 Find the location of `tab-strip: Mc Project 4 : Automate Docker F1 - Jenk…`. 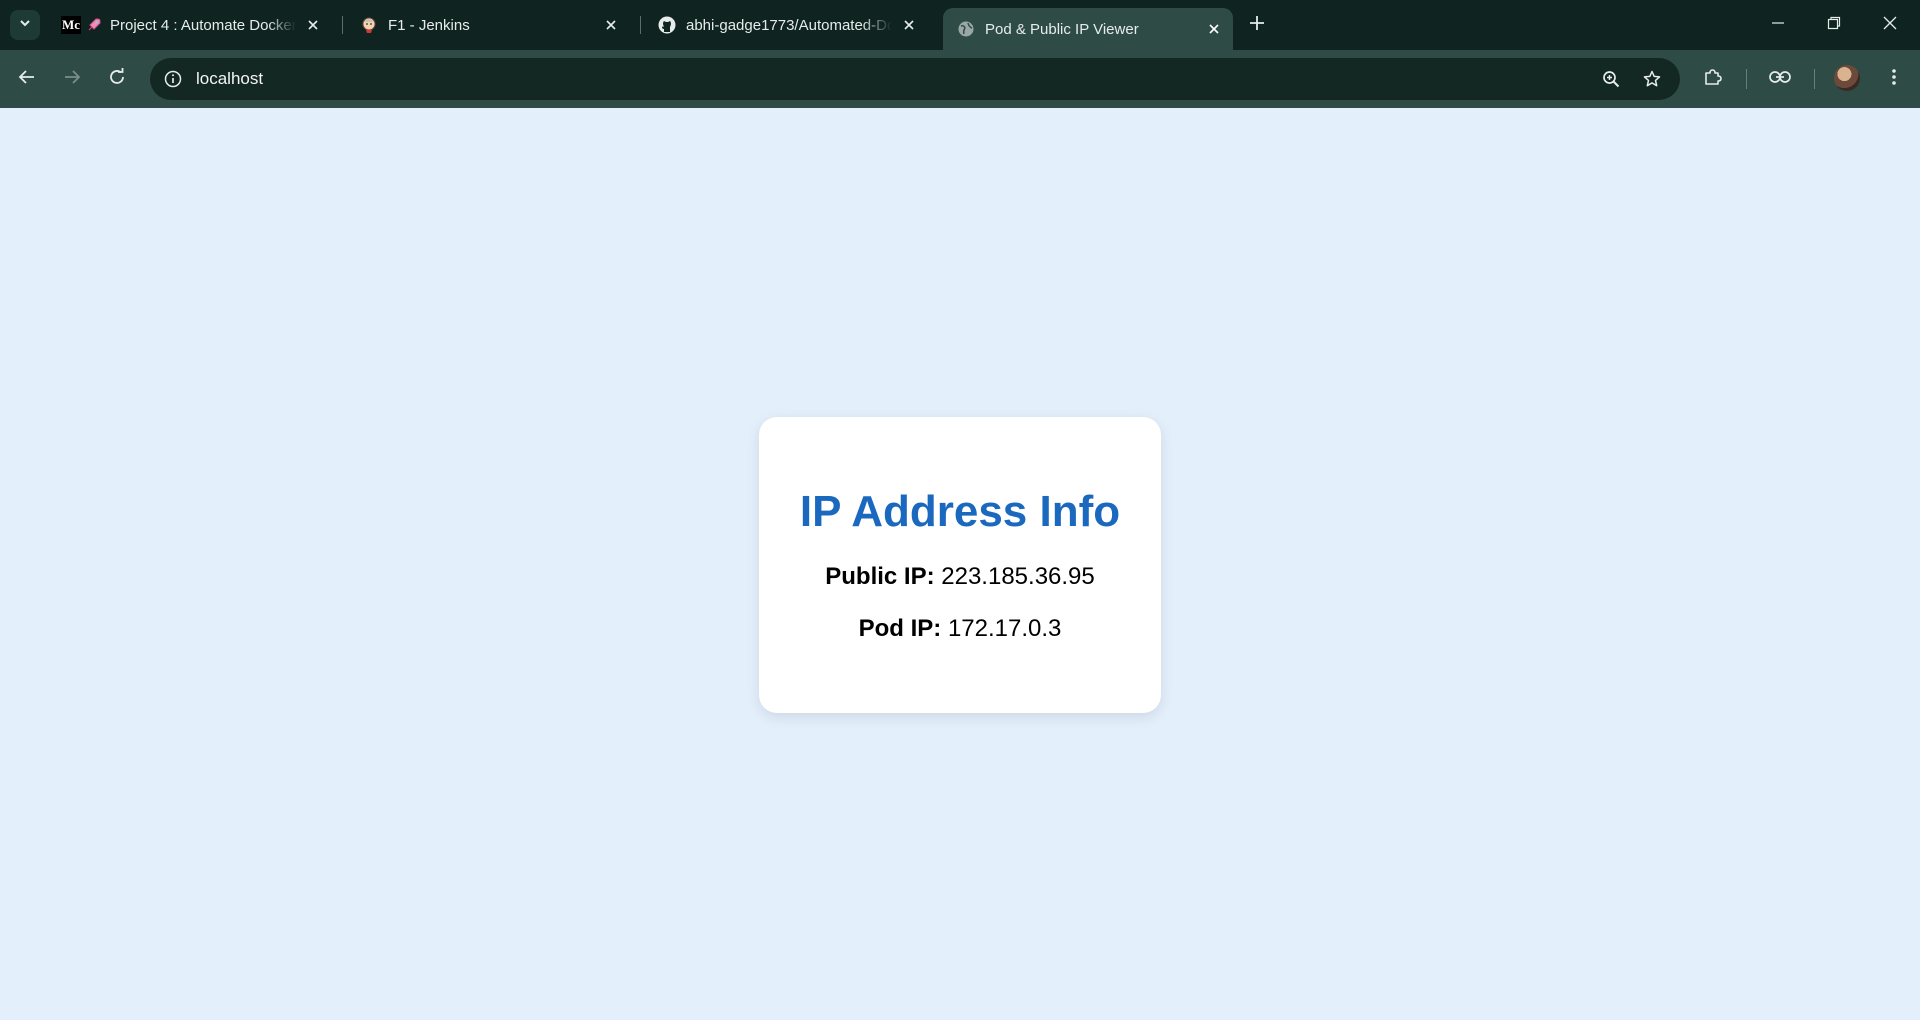

tab-strip: Mc Project 4 : Automate Docker F1 - Jenk… is located at coordinates (960, 25).